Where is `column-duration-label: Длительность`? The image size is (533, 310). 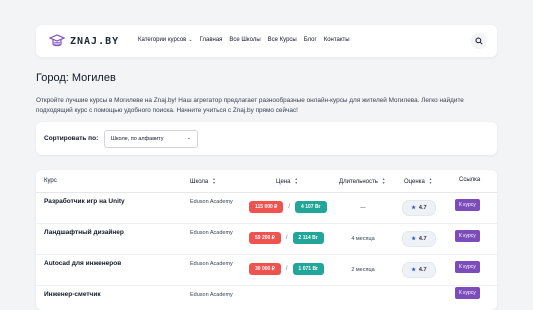
column-duration-label: Длительность is located at coordinates (358, 181).